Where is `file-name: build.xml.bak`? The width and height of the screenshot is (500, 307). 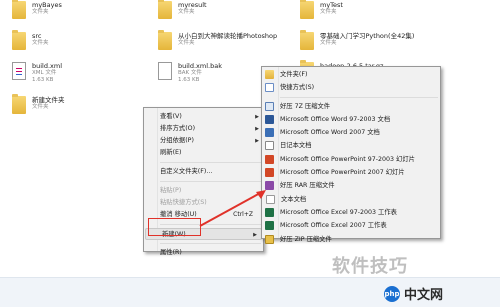
file-name: build.xml.bak is located at coordinates (200, 66).